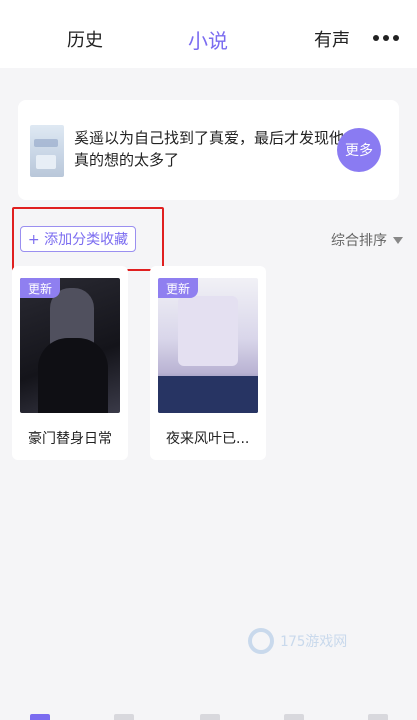 The width and height of the screenshot is (417, 720). I want to click on add-category-button: + 添加分类收藏, so click(78, 239).